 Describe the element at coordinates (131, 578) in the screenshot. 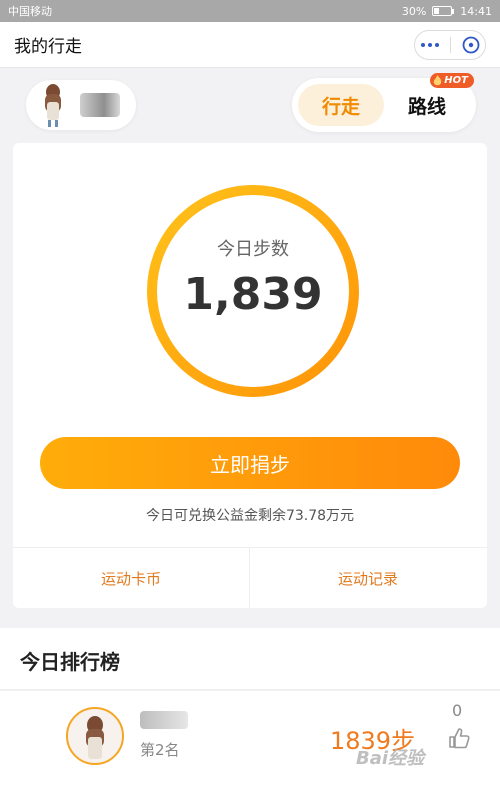

I see `sport-coins-link: 运动卡币` at that location.